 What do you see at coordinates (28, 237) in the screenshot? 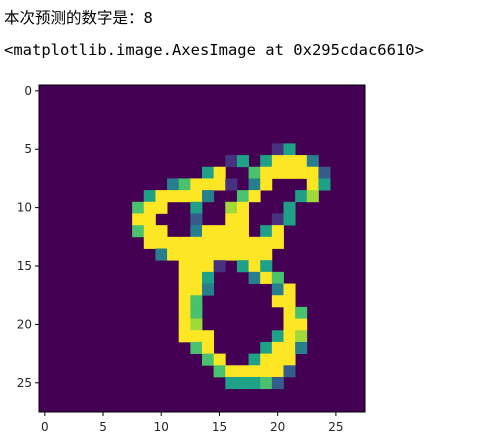
I see `y-axis: 0 5 10 15 20 25` at bounding box center [28, 237].